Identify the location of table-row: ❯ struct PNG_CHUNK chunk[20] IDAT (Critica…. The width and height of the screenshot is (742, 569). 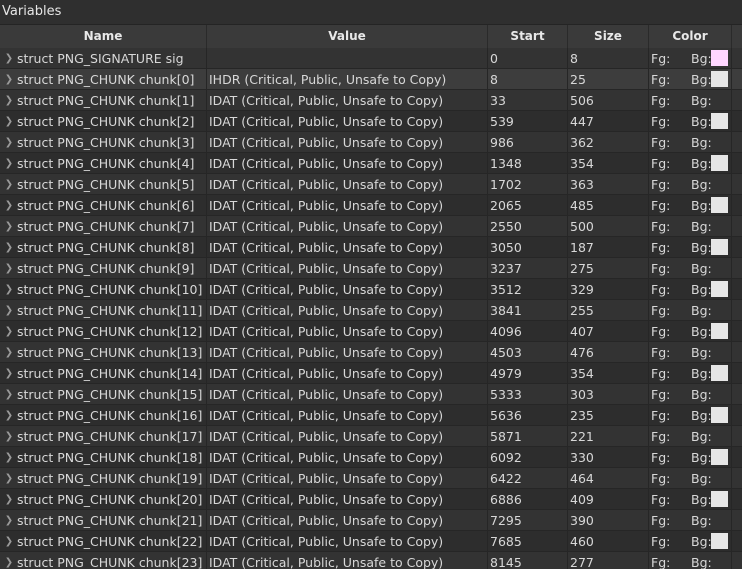
(371, 499).